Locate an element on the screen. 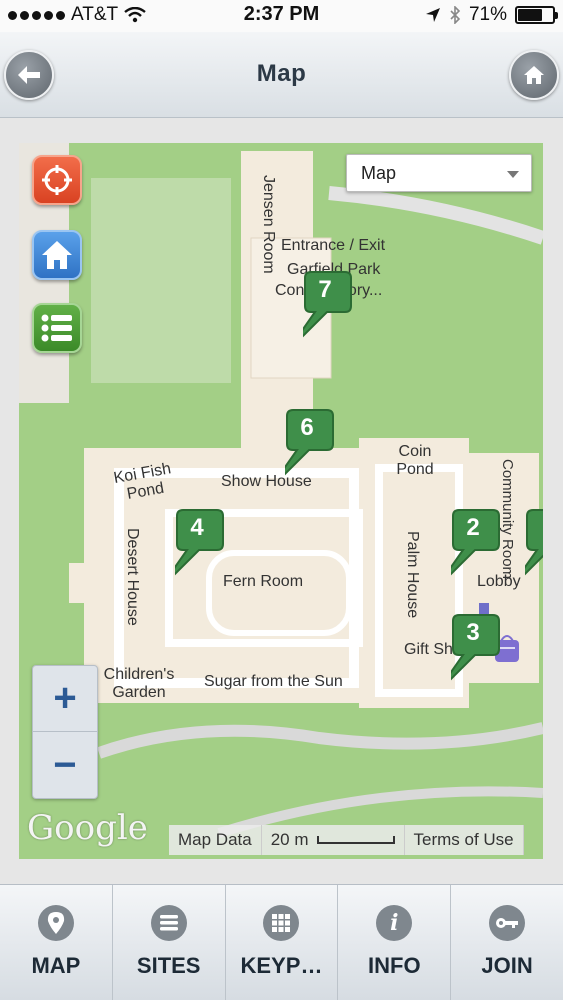 The image size is (563, 1000). map-attribution: Map Data 20 m Terms of Use is located at coordinates (346, 840).